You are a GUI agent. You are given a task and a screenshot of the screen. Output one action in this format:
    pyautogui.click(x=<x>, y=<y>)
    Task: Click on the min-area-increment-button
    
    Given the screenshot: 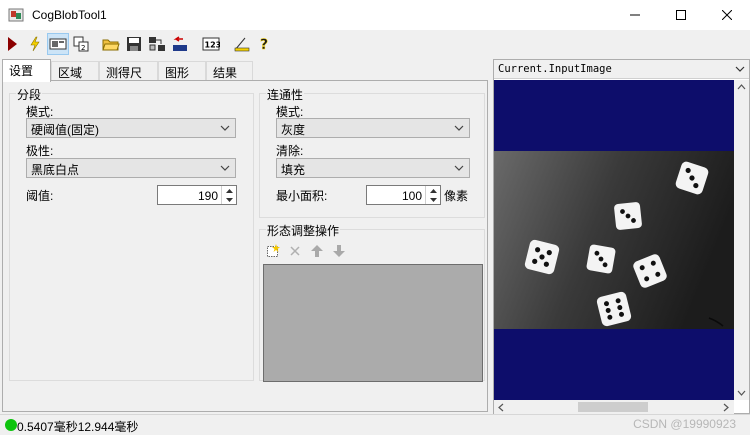 What is the action you would take?
    pyautogui.click(x=433, y=190)
    